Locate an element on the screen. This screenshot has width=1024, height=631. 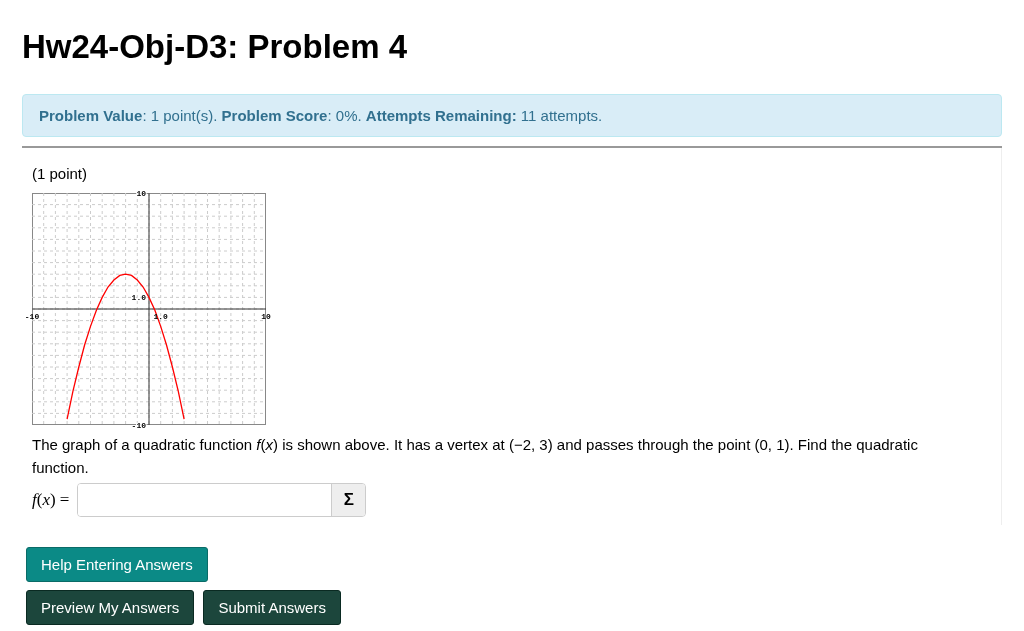
question-text: The graph of a quadratic function f(x) is shown above. It has a vertex at (−2, 3) and passes through the point (0, 1). Find the quadratic function. is located at coordinates (475, 456).